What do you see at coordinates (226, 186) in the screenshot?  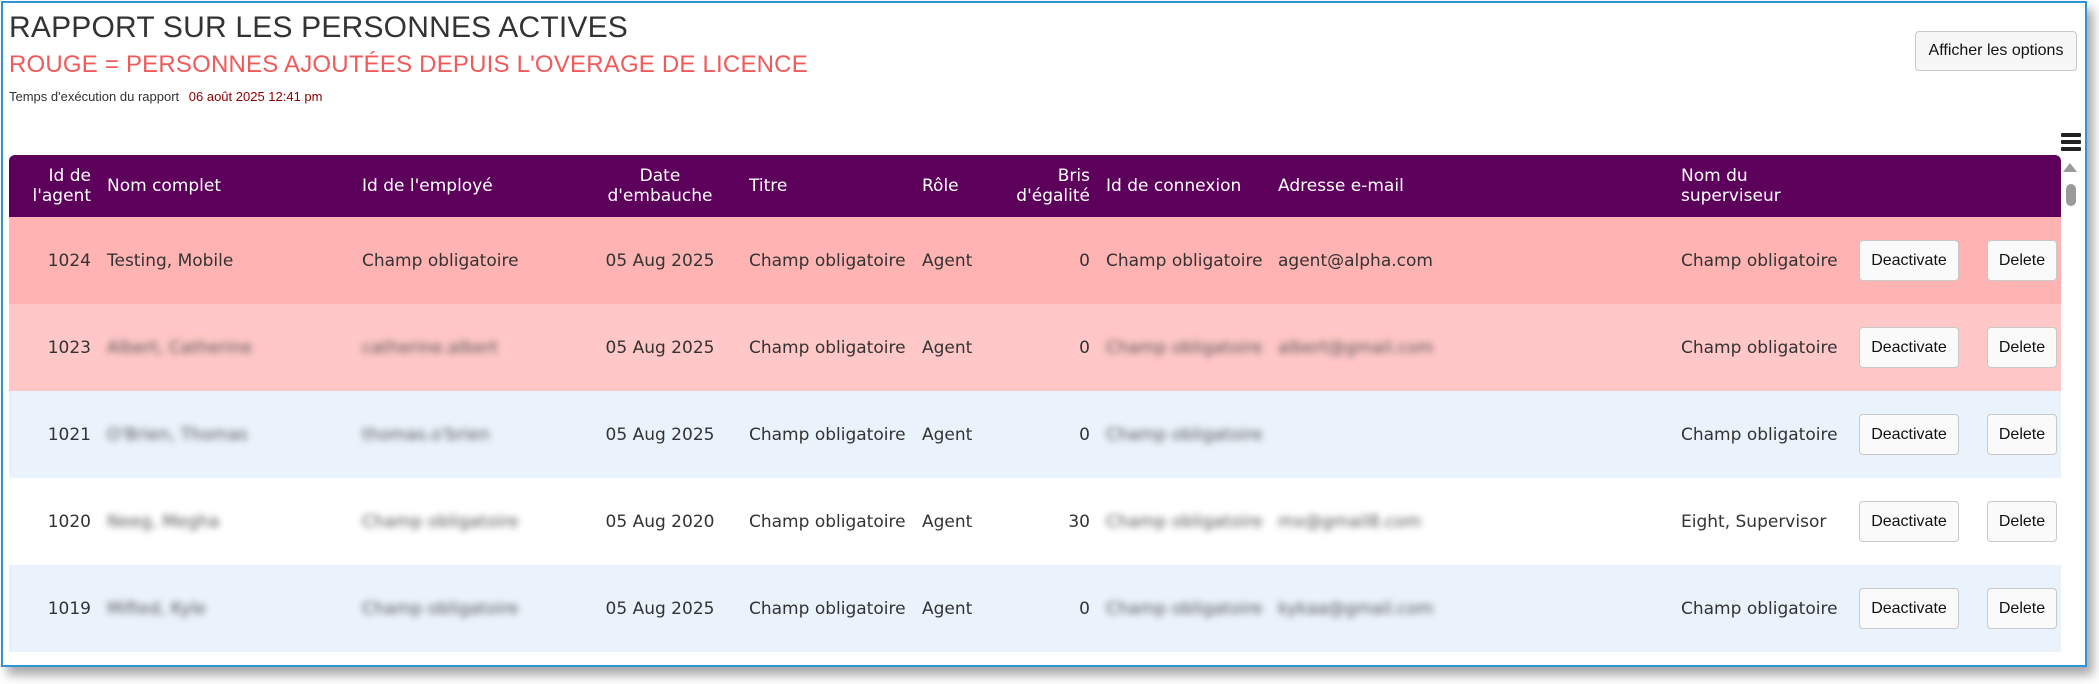 I see `col-header-full-name: Nom complet` at bounding box center [226, 186].